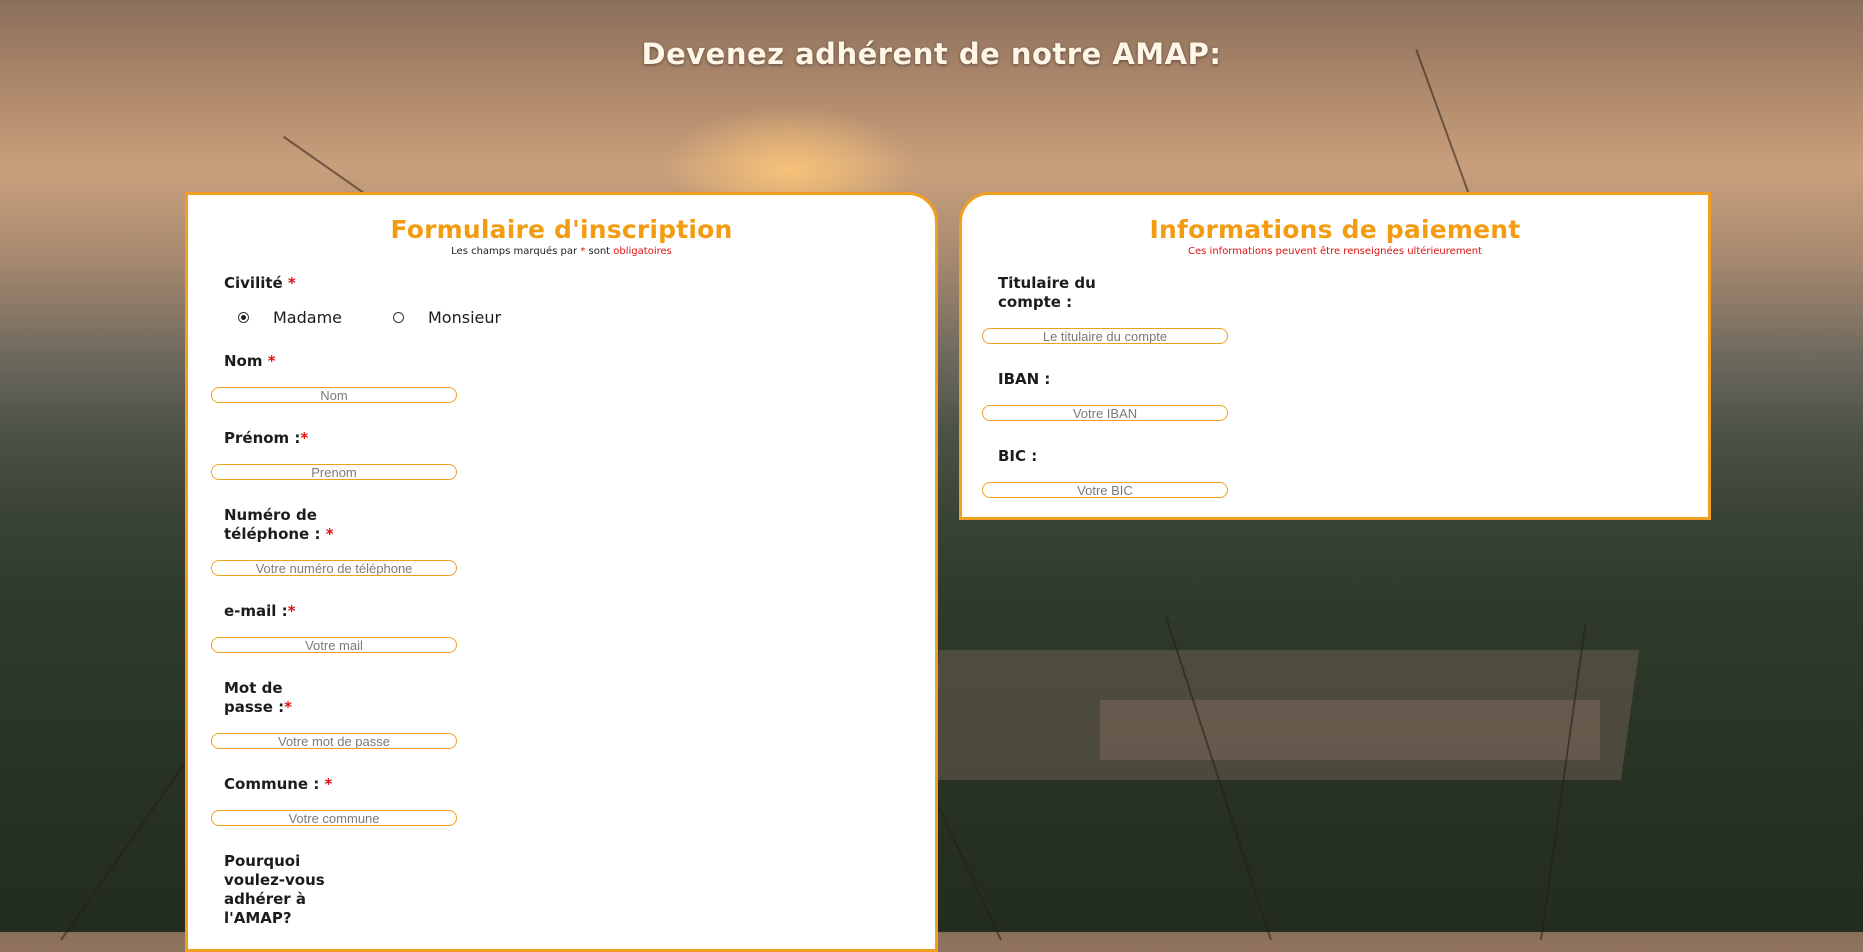 The width and height of the screenshot is (1863, 952). What do you see at coordinates (274, 784) in the screenshot?
I see `commune-label-text: Commune :` at bounding box center [274, 784].